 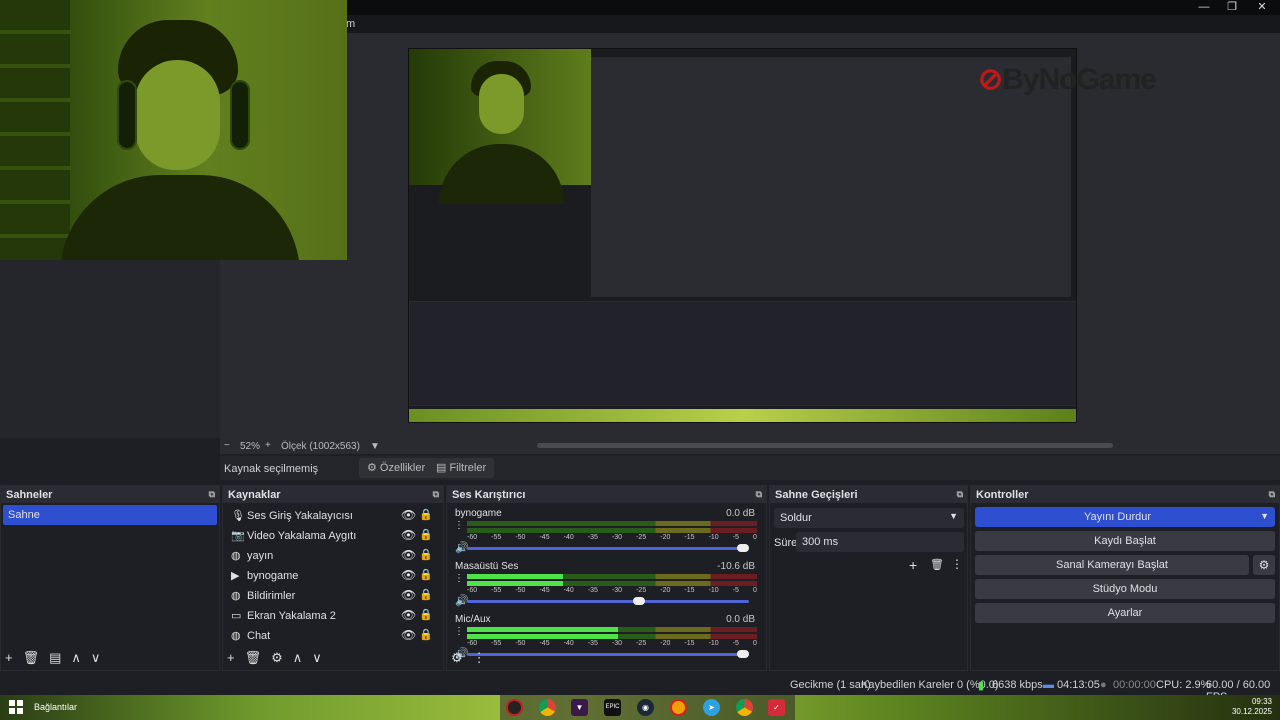 What do you see at coordinates (1125, 541) in the screenshot?
I see `start-record-button: Kaydı Başlat` at bounding box center [1125, 541].